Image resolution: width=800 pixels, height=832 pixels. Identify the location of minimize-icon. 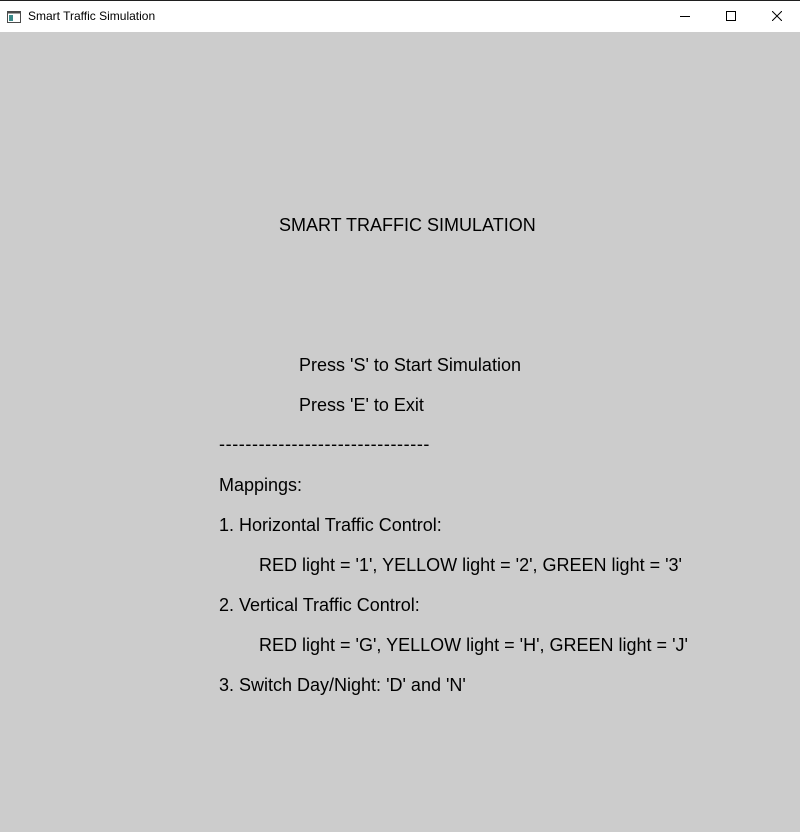
(685, 17).